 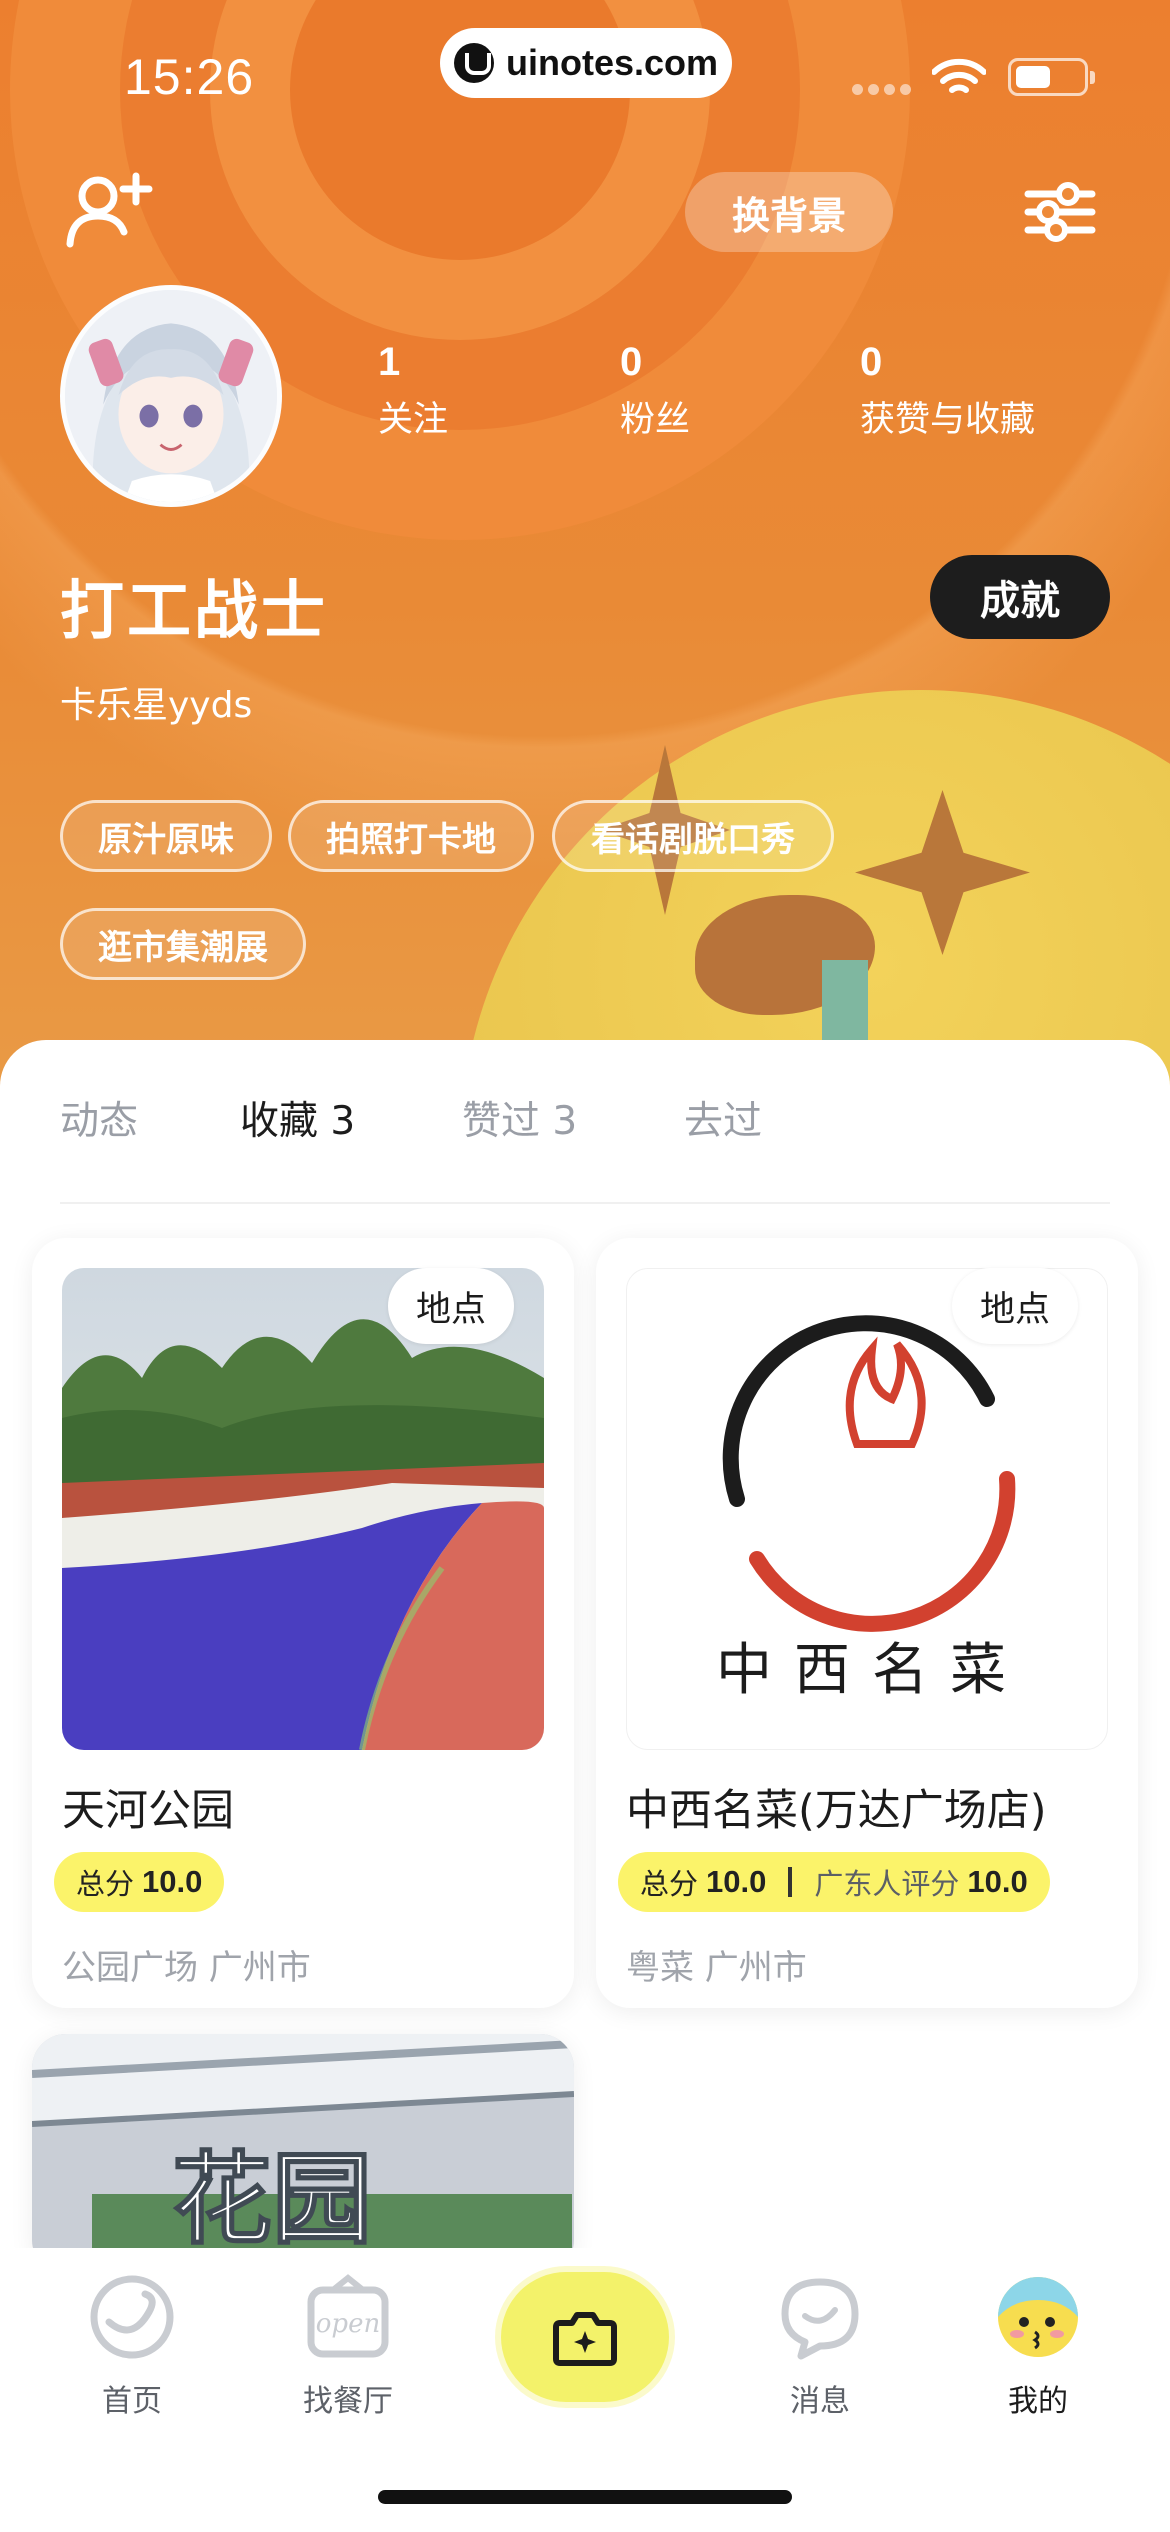 What do you see at coordinates (166, 836) in the screenshot?
I see `interest-tag: 原汁原味` at bounding box center [166, 836].